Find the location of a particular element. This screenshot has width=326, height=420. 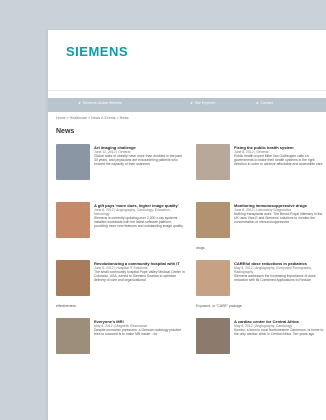

nav-site-explorer: ► Site Explorer is located at coordinates (202, 103).